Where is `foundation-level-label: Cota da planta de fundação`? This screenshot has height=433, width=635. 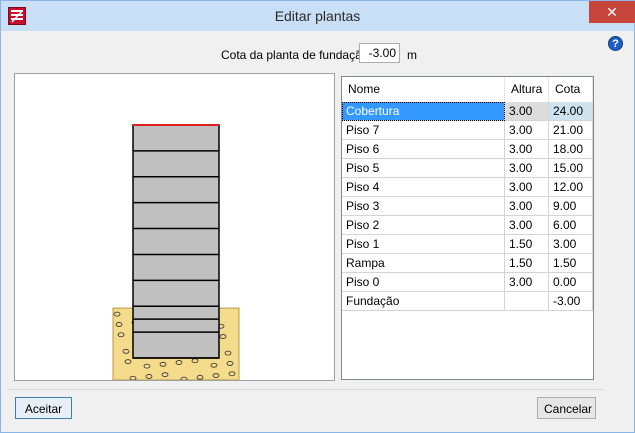
foundation-level-label: Cota da planta de fundação is located at coordinates (295, 55).